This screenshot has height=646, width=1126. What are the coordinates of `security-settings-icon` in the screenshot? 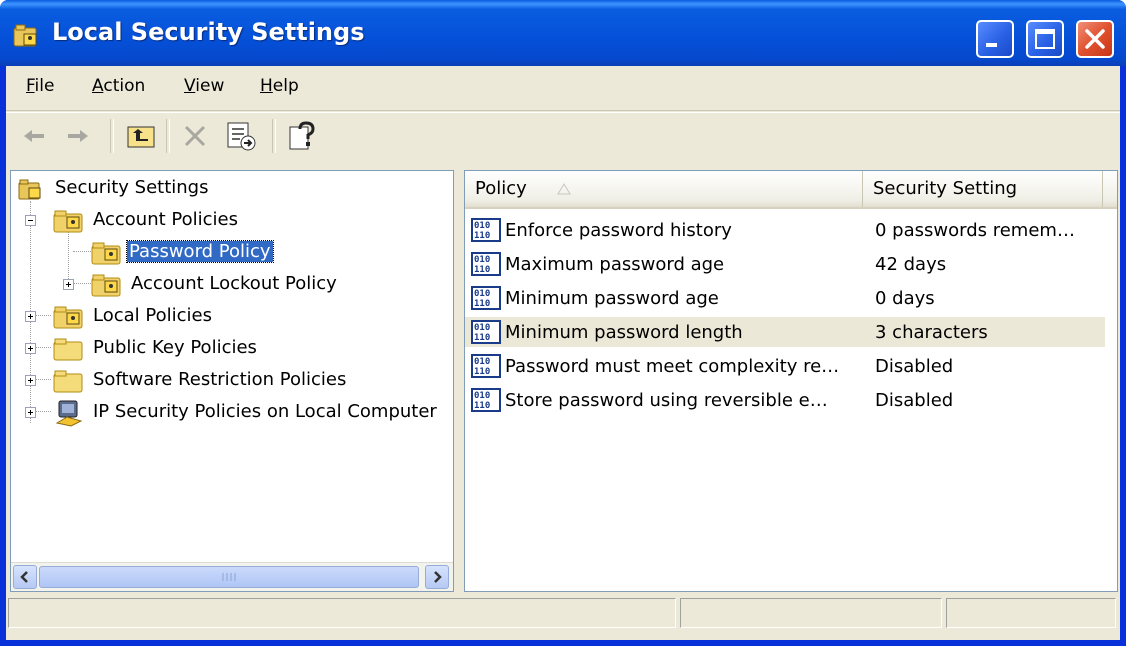 It's located at (25, 35).